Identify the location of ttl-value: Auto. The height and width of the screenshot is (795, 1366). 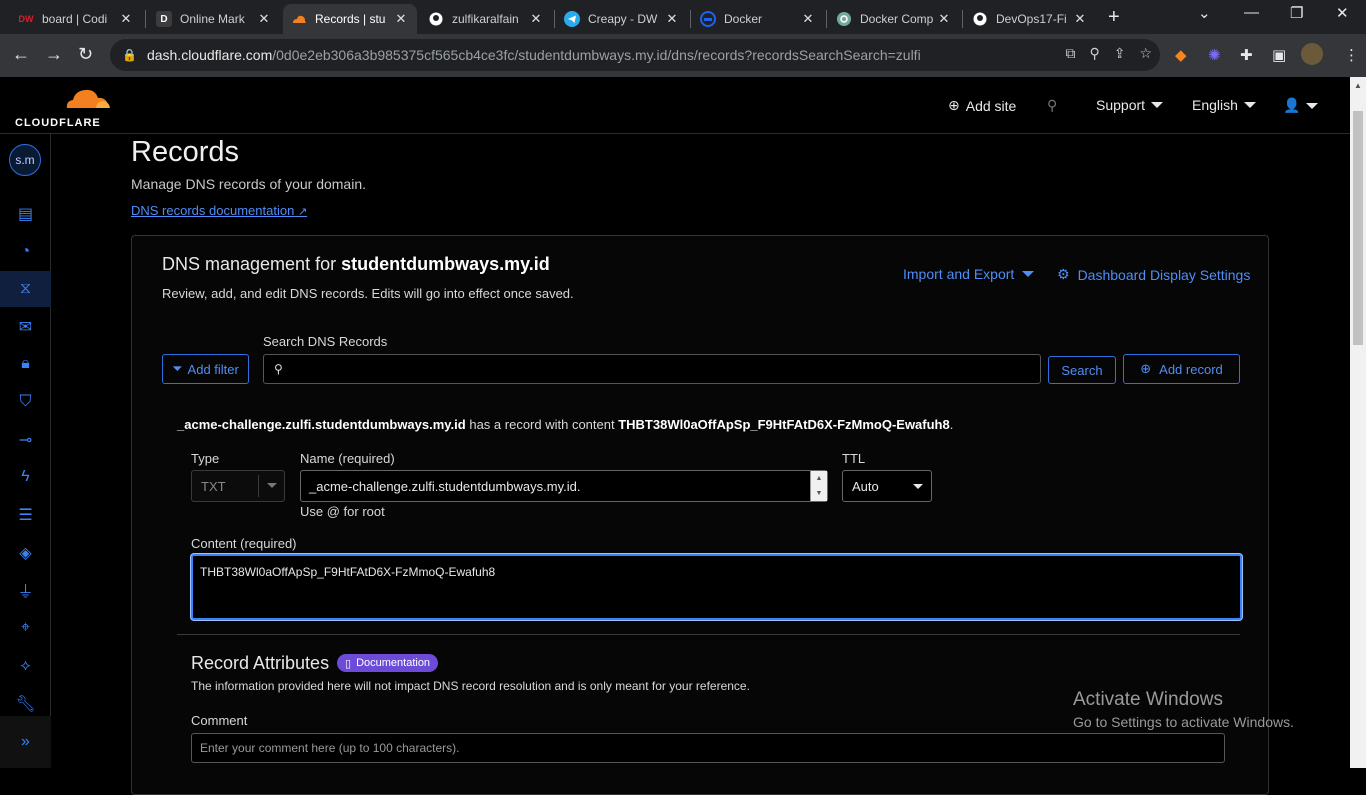
(865, 486).